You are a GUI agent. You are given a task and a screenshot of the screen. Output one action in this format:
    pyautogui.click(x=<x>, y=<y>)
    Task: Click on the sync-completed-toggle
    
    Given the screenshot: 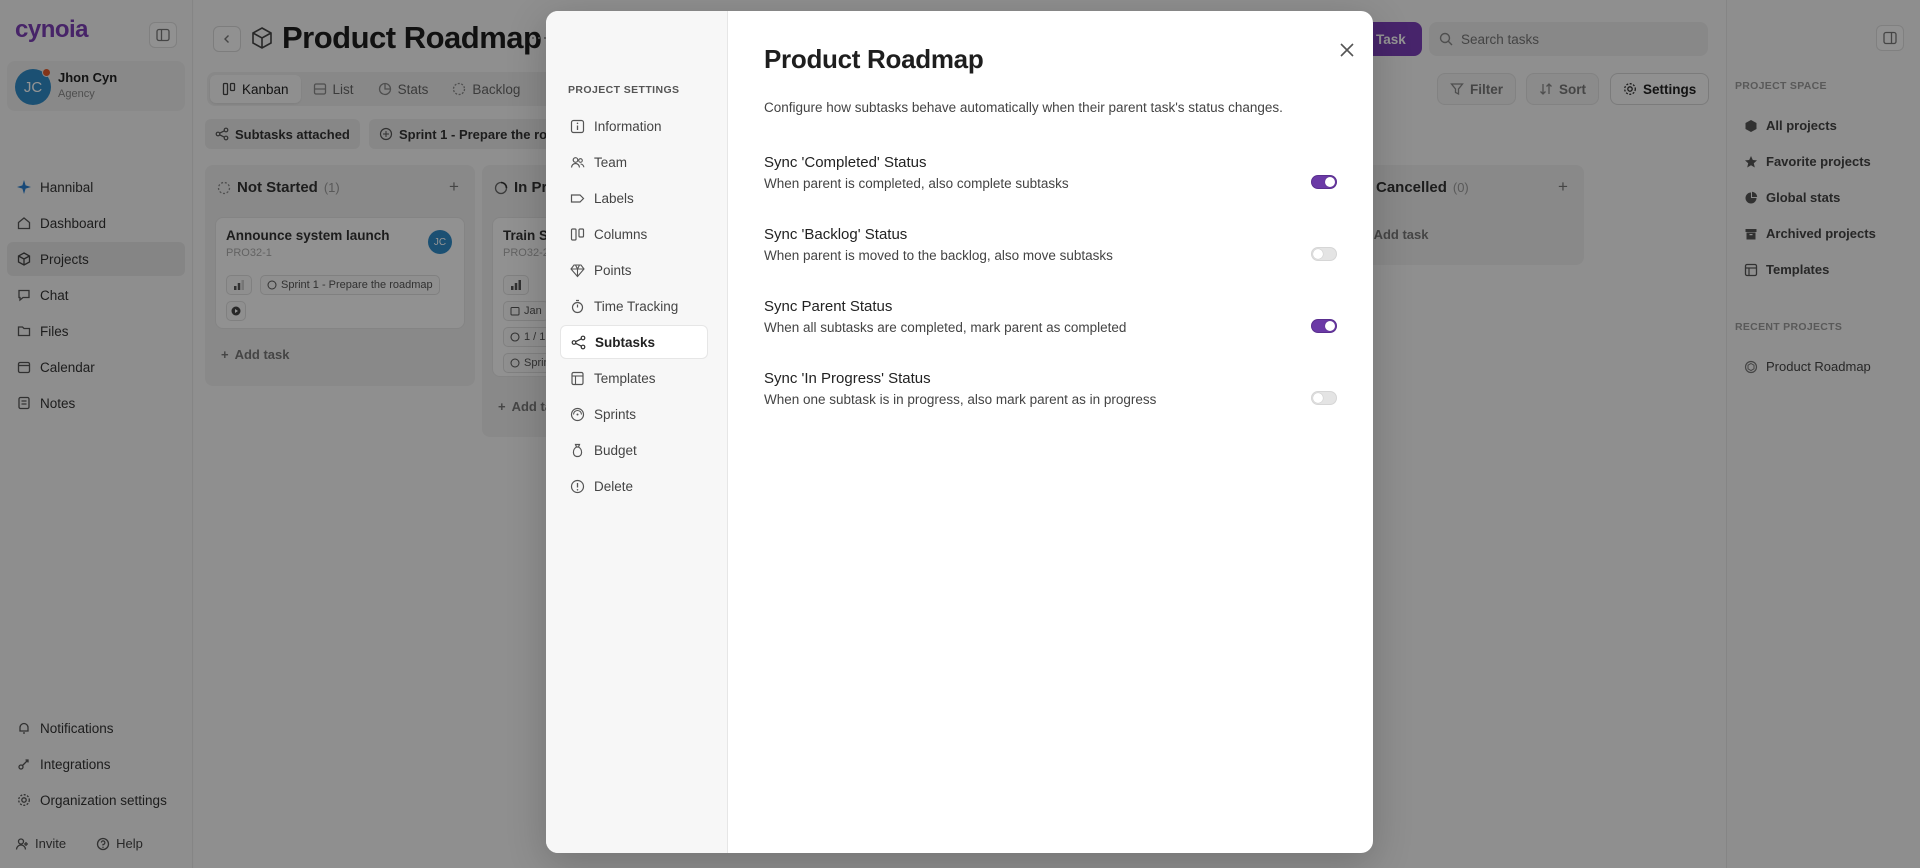 What is the action you would take?
    pyautogui.click(x=1324, y=182)
    